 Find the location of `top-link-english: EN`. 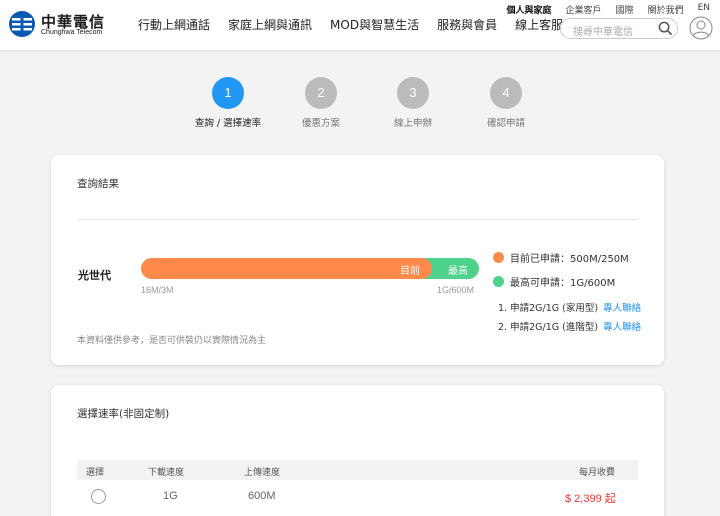

top-link-english: EN is located at coordinates (704, 9).